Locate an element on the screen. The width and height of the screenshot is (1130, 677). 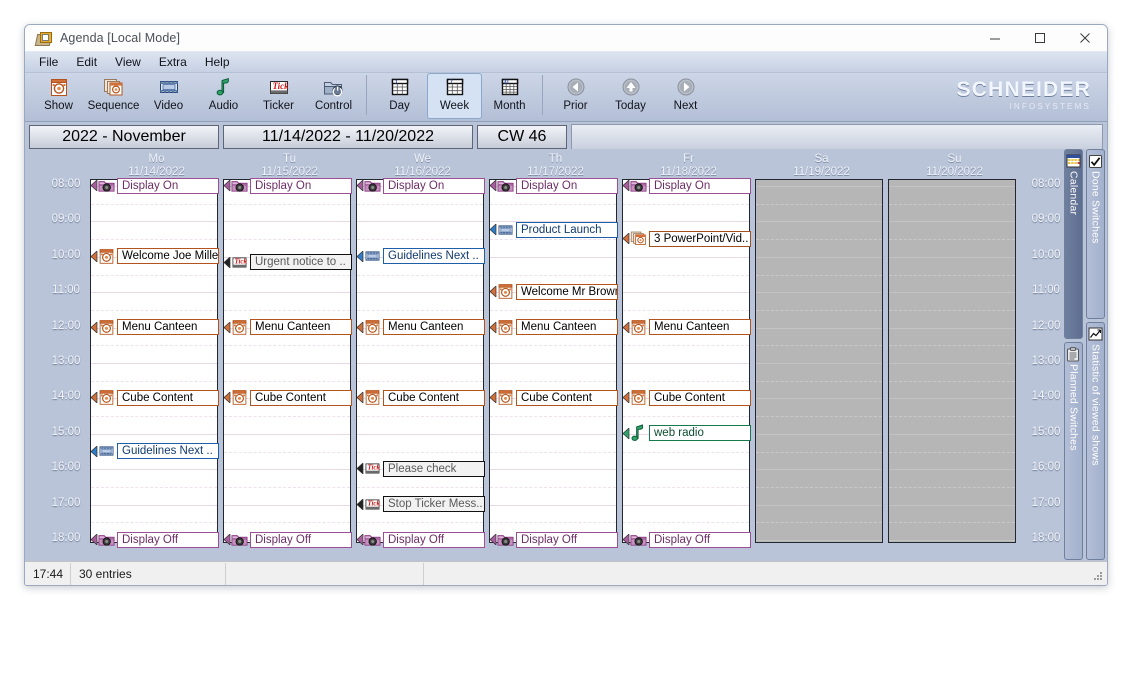
toolbar-button-day: 1 Day is located at coordinates (399, 96).